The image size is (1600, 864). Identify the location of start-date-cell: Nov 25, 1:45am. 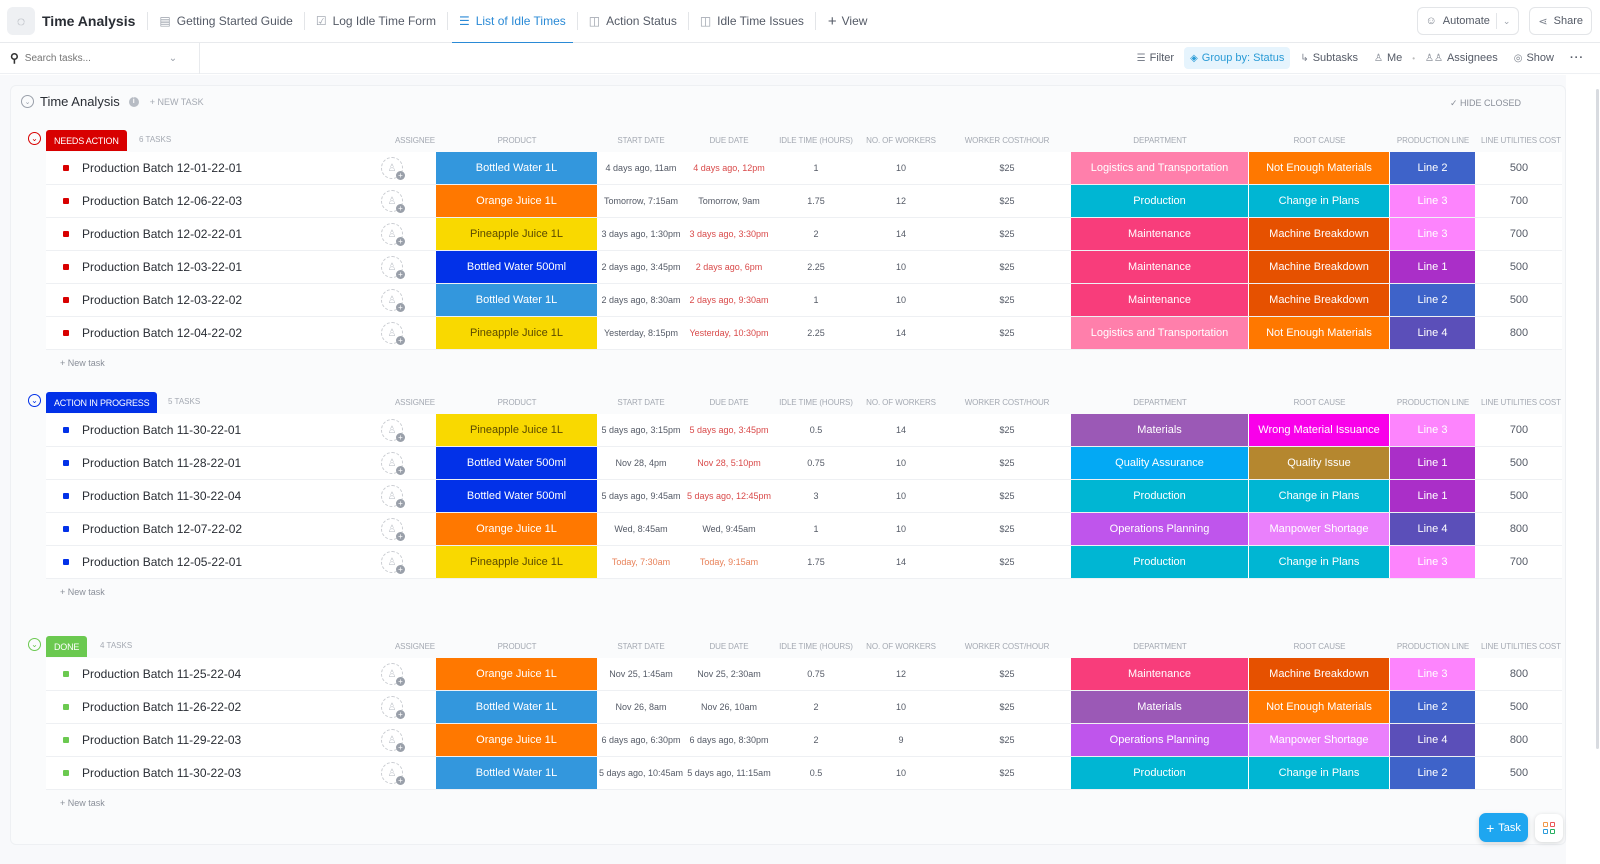
(641, 674).